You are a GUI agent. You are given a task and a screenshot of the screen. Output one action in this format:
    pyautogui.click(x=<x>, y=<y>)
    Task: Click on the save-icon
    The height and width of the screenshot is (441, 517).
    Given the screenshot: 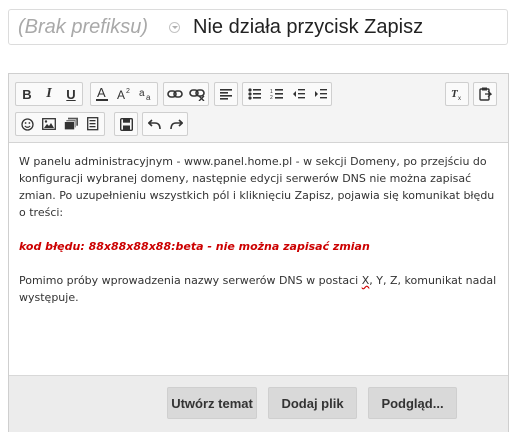 What is the action you would take?
    pyautogui.click(x=126, y=124)
    